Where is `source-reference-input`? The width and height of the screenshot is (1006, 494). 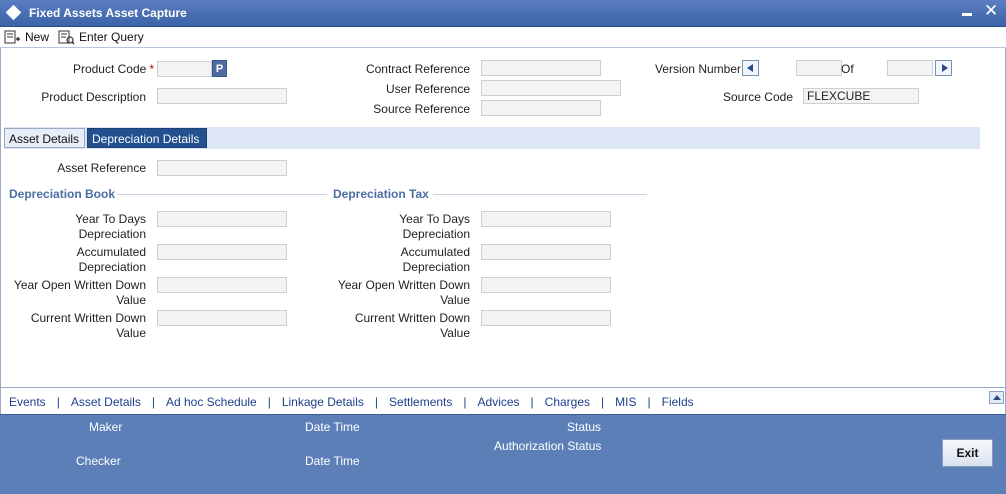
source-reference-input is located at coordinates (541, 108).